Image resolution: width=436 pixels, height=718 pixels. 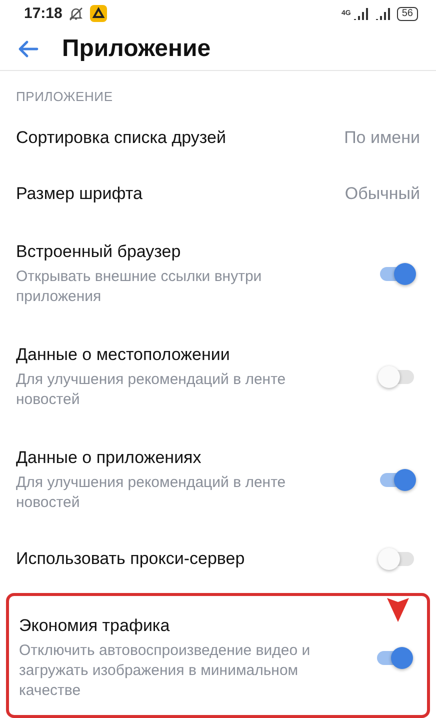 What do you see at coordinates (382, 138) in the screenshot?
I see `setting-value: По имени` at bounding box center [382, 138].